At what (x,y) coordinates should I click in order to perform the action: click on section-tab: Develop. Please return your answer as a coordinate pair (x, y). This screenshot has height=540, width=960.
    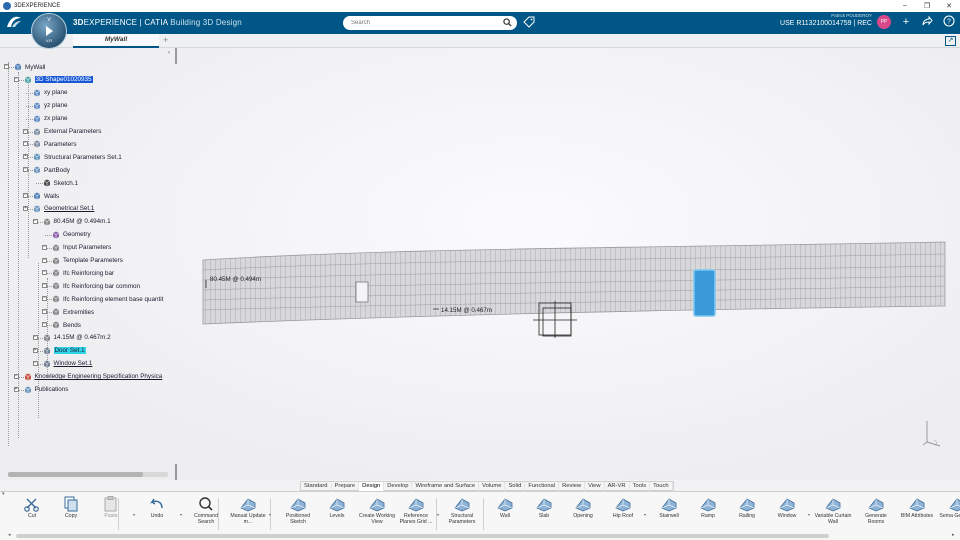
    Looking at the image, I should click on (398, 486).